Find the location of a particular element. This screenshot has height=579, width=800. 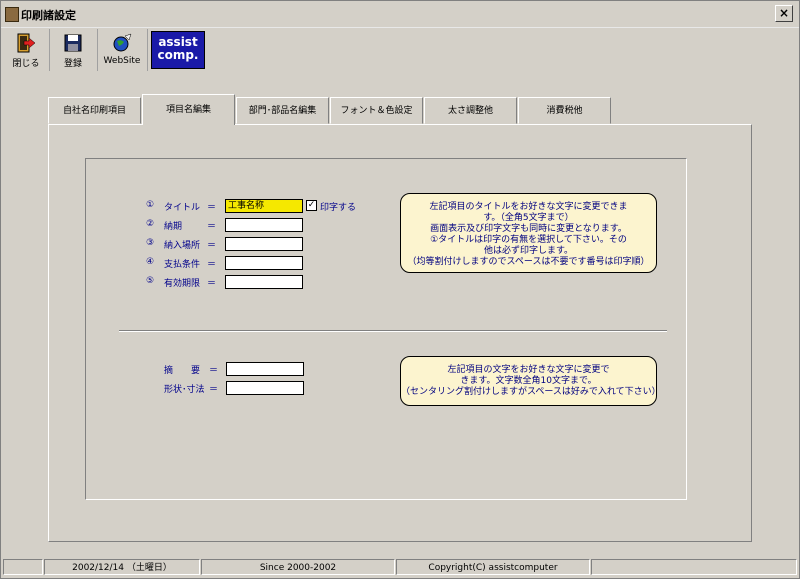

tab-company-print: 自社名印刷項目 is located at coordinates (94, 110).